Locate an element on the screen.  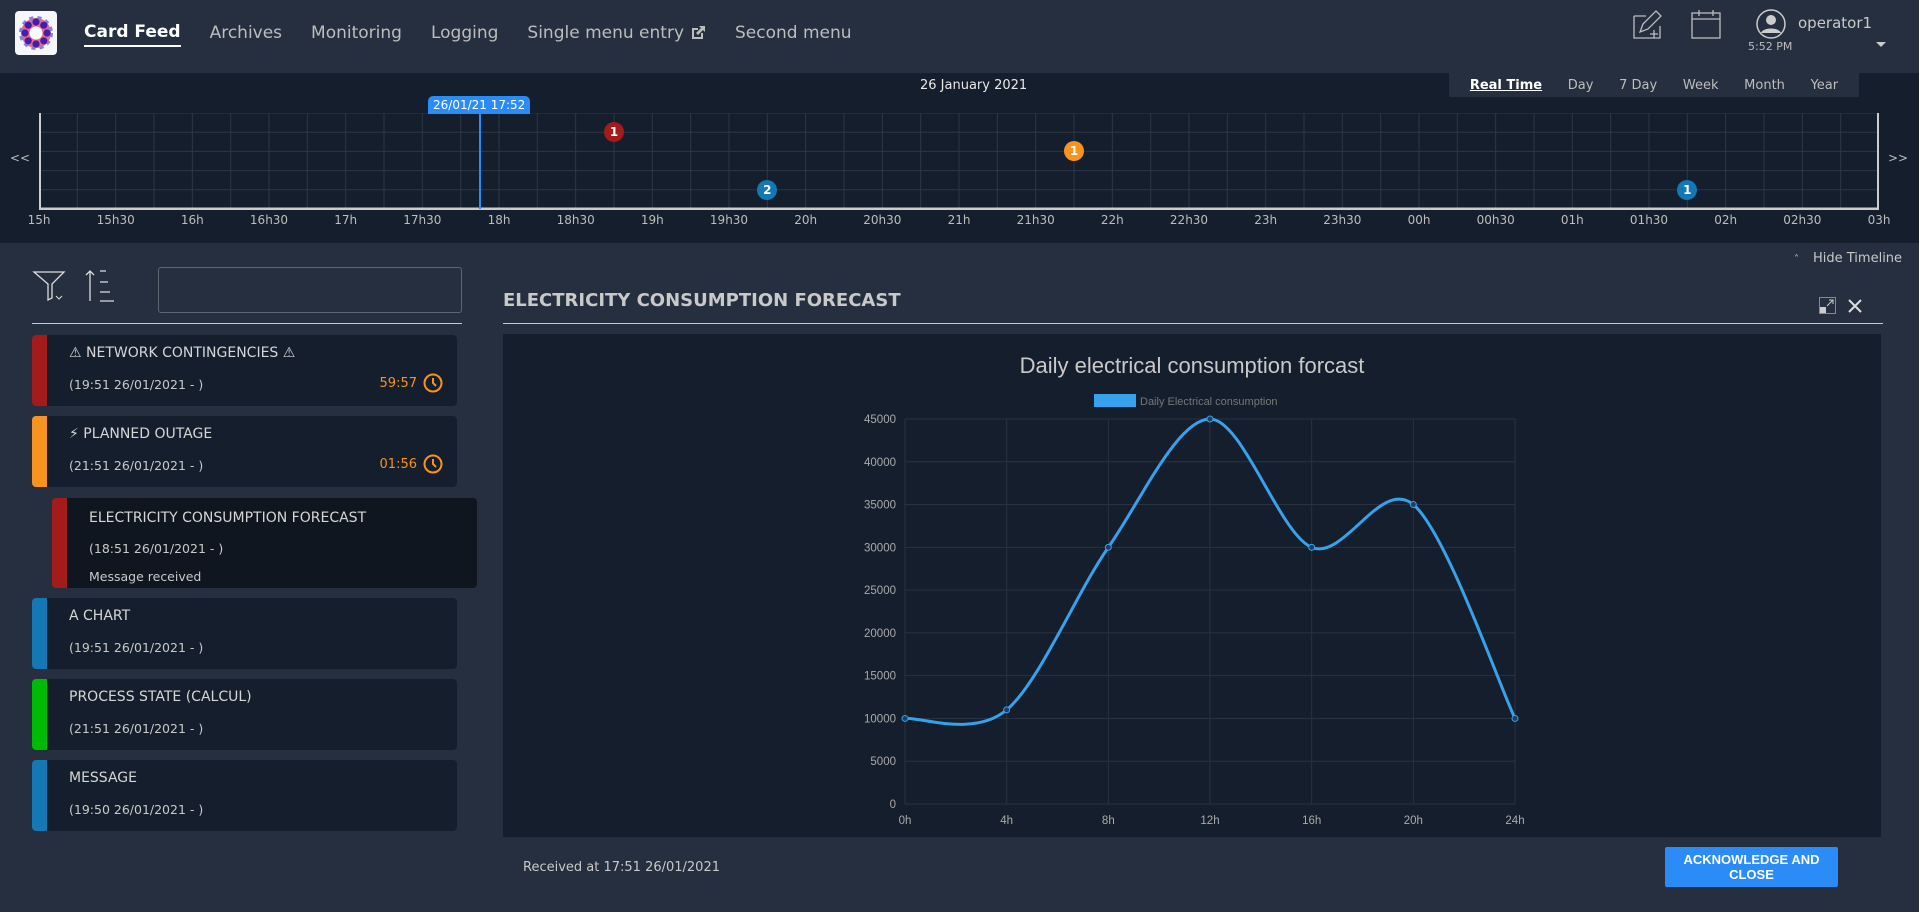
acknowledge-and-close-button: ACKNOWLEDGE AND CLOSE is located at coordinates (1751, 867).